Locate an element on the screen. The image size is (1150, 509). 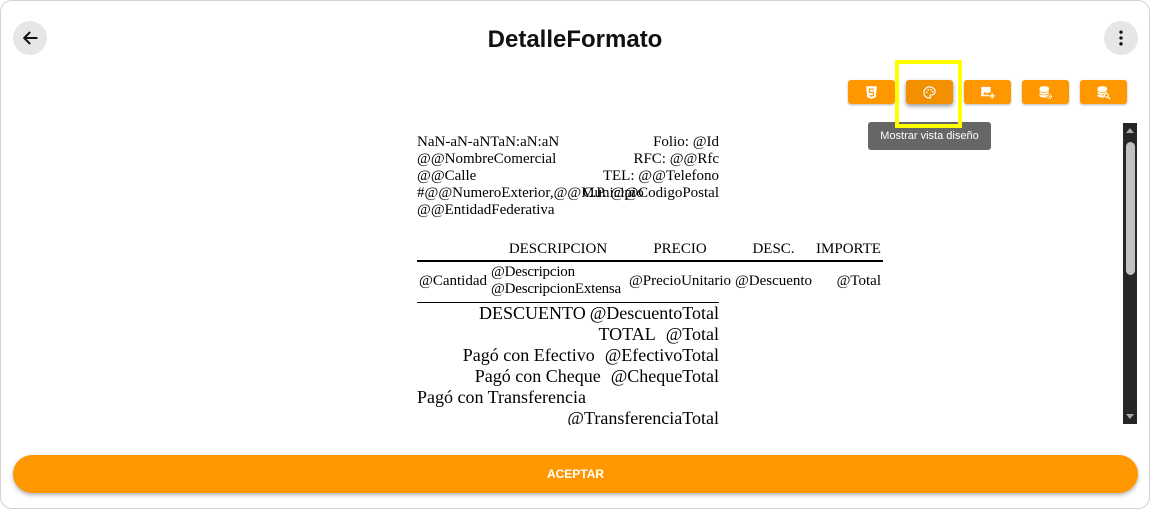
total-line-efectivo: Pagó con Efectivo @EfectivoTotal is located at coordinates (568, 355).